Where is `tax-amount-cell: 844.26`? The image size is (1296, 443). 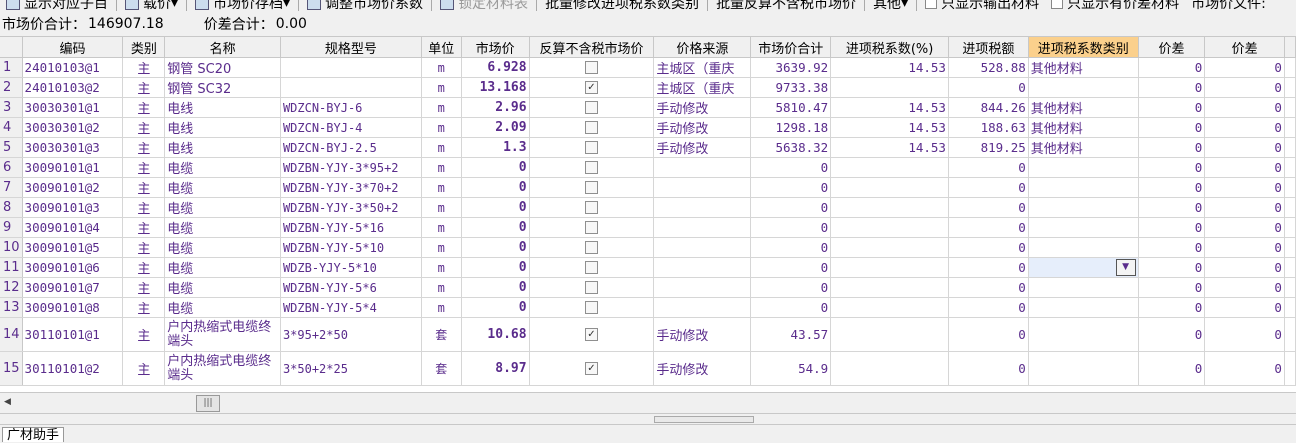 tax-amount-cell: 844.26 is located at coordinates (988, 107).